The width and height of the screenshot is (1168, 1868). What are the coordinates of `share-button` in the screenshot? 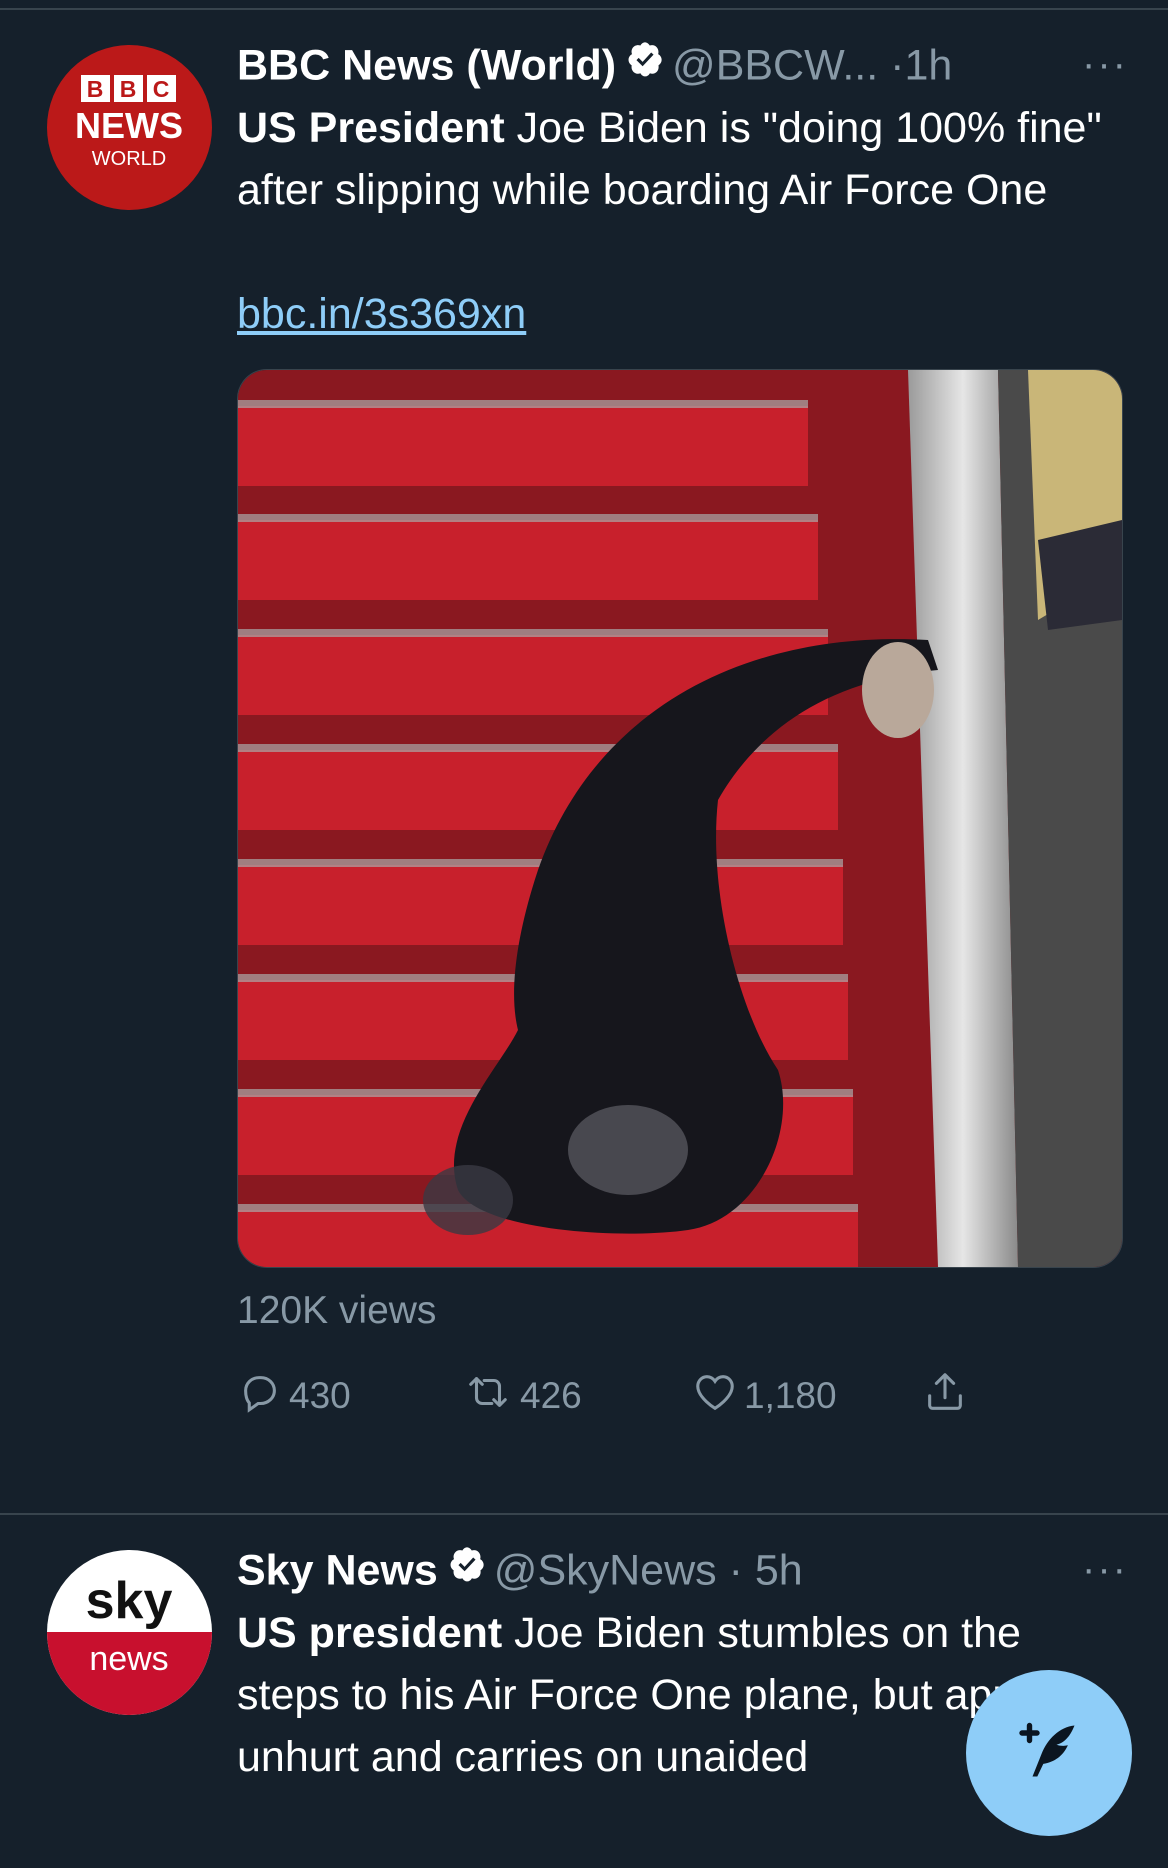 It's located at (948, 1396).